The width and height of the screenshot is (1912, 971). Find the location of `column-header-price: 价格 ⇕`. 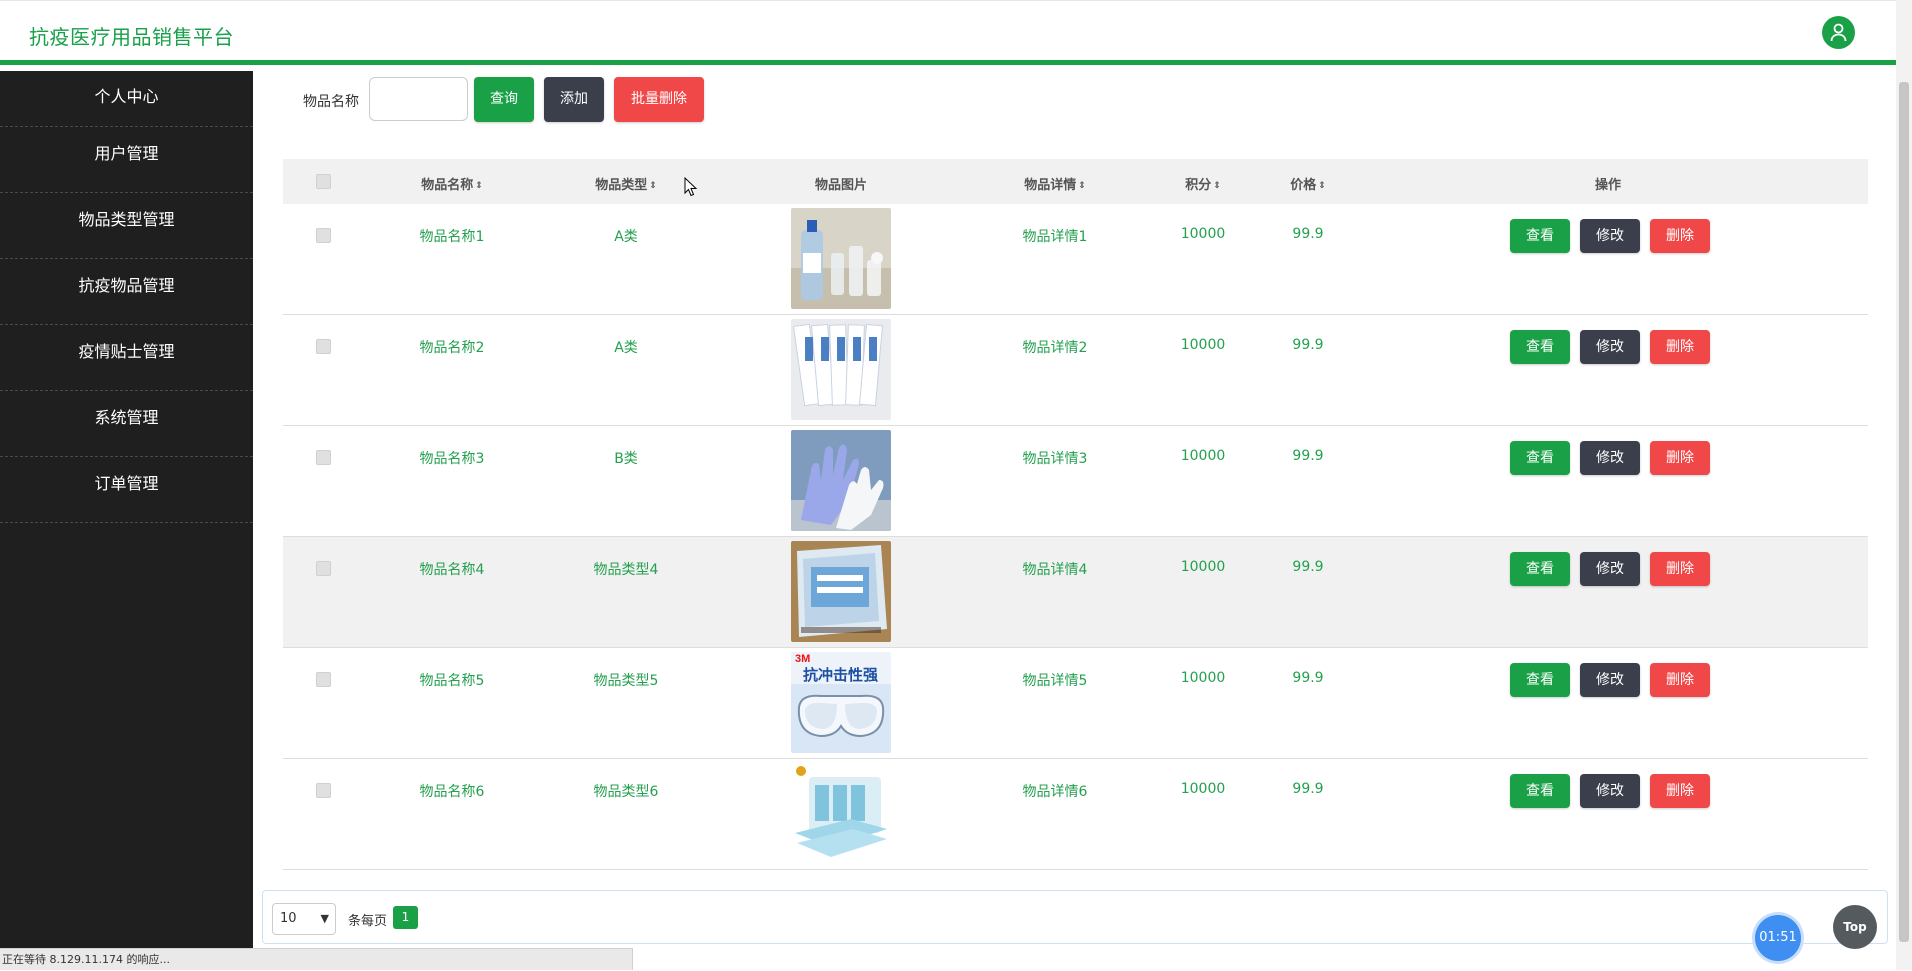

column-header-price: 价格 ⇕ is located at coordinates (1308, 183).